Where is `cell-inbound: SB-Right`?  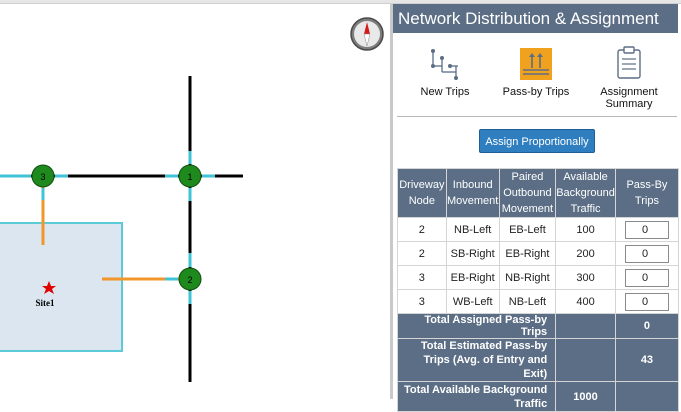 cell-inbound: SB-Right is located at coordinates (472, 253).